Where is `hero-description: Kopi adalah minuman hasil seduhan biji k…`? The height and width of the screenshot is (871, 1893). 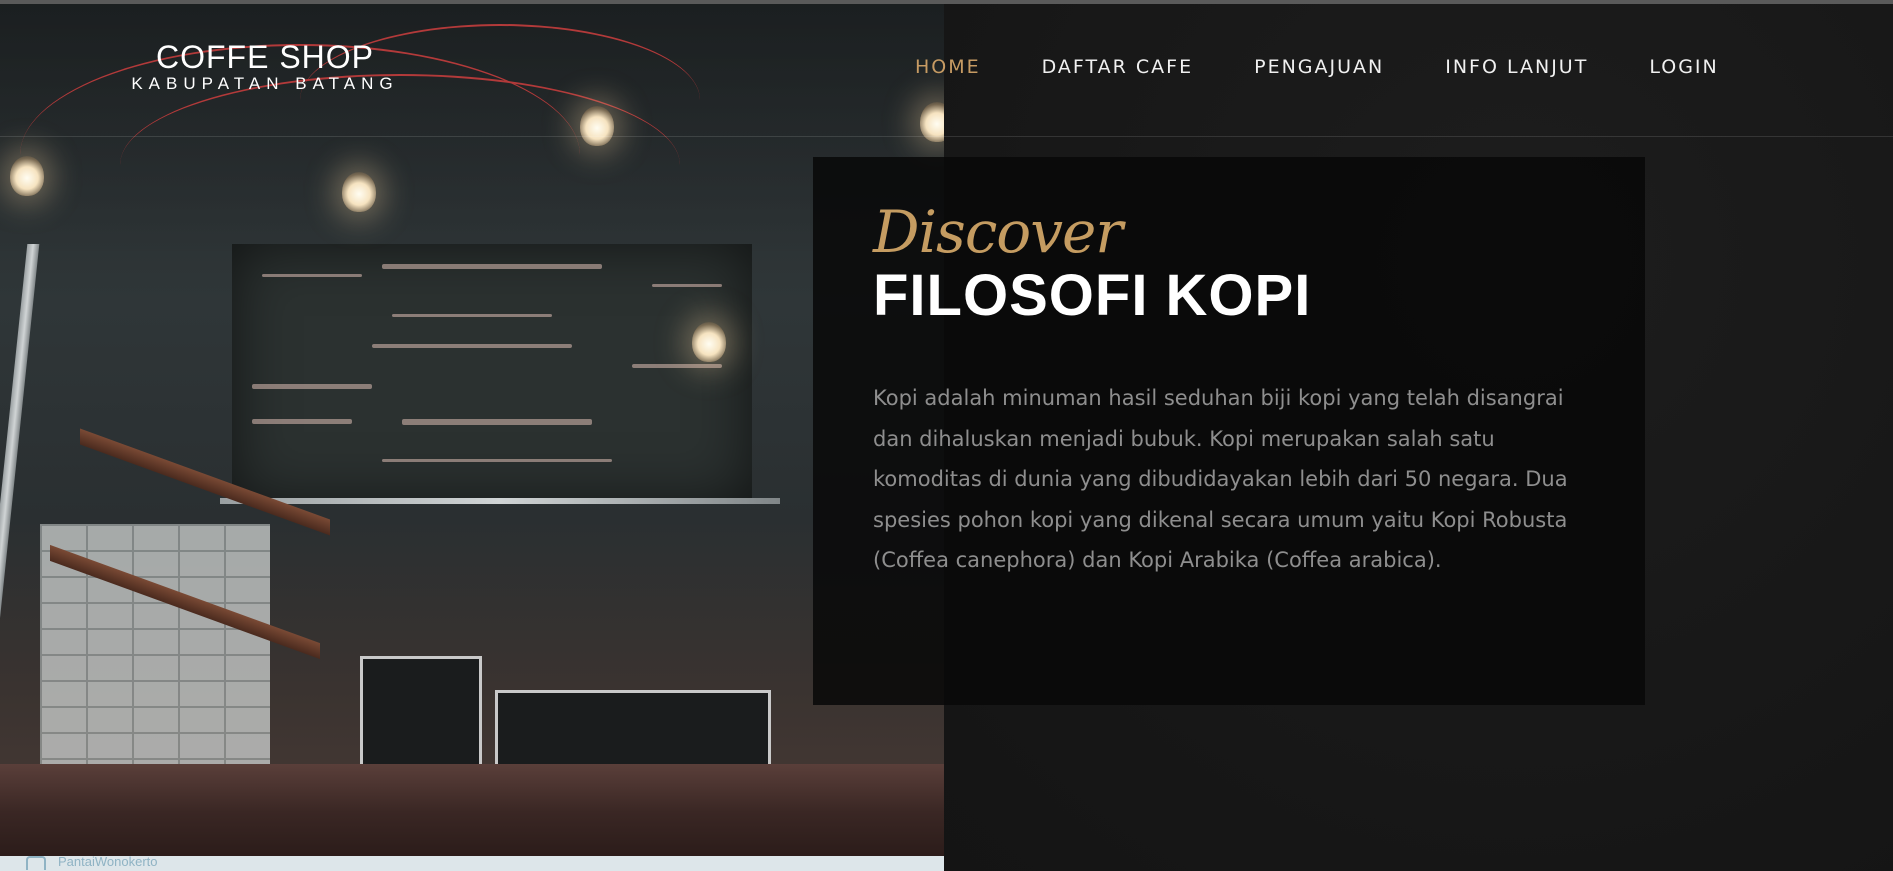
hero-description: Kopi adalah minuman hasil seduhan biji k… is located at coordinates (1220, 479).